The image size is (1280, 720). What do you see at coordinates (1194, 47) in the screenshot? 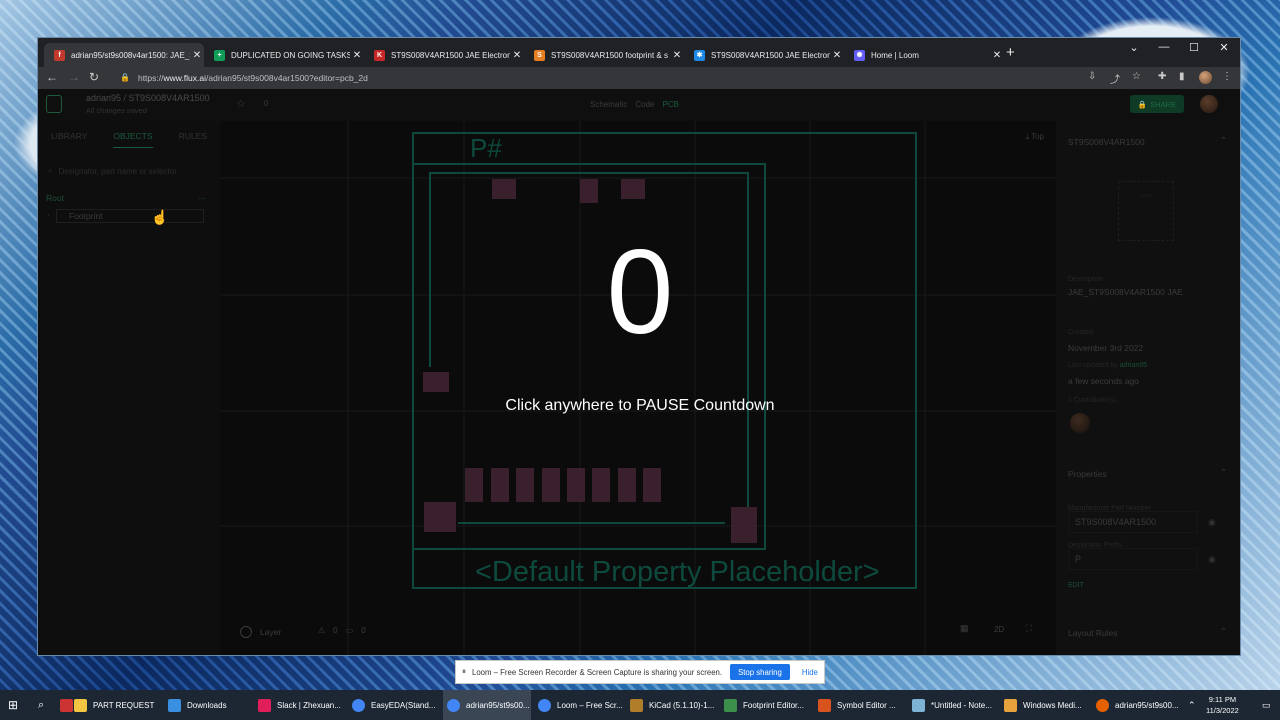
I see `maximize-icon: ☐` at bounding box center [1194, 47].